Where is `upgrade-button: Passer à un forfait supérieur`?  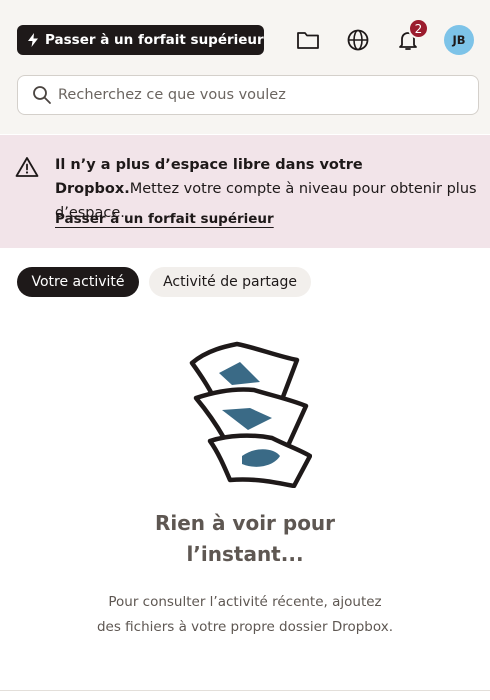
upgrade-button: Passer à un forfait supérieur is located at coordinates (140, 40).